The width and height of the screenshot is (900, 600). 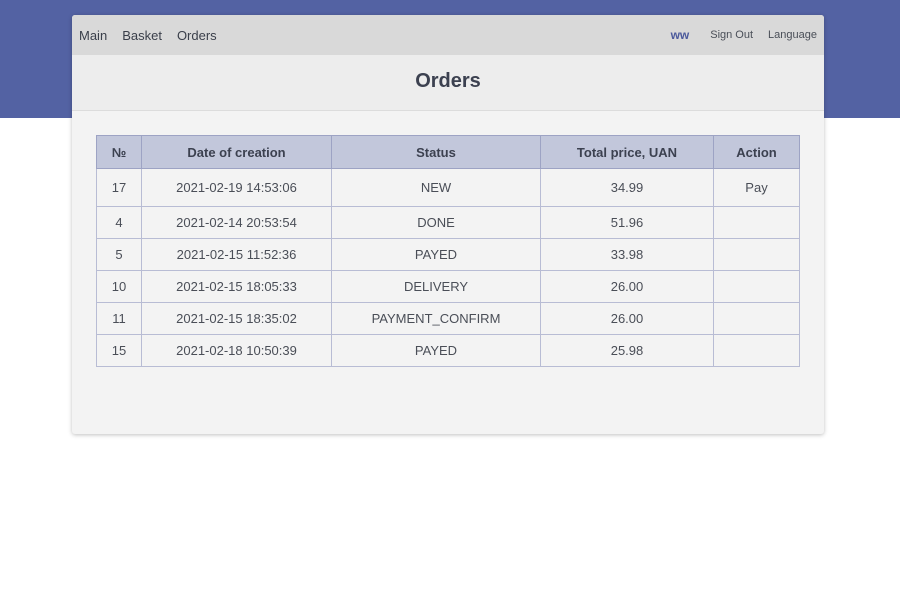 I want to click on table-row: 5 2021-02-15 11:52:36 PAYED 33.98, so click(x=448, y=254).